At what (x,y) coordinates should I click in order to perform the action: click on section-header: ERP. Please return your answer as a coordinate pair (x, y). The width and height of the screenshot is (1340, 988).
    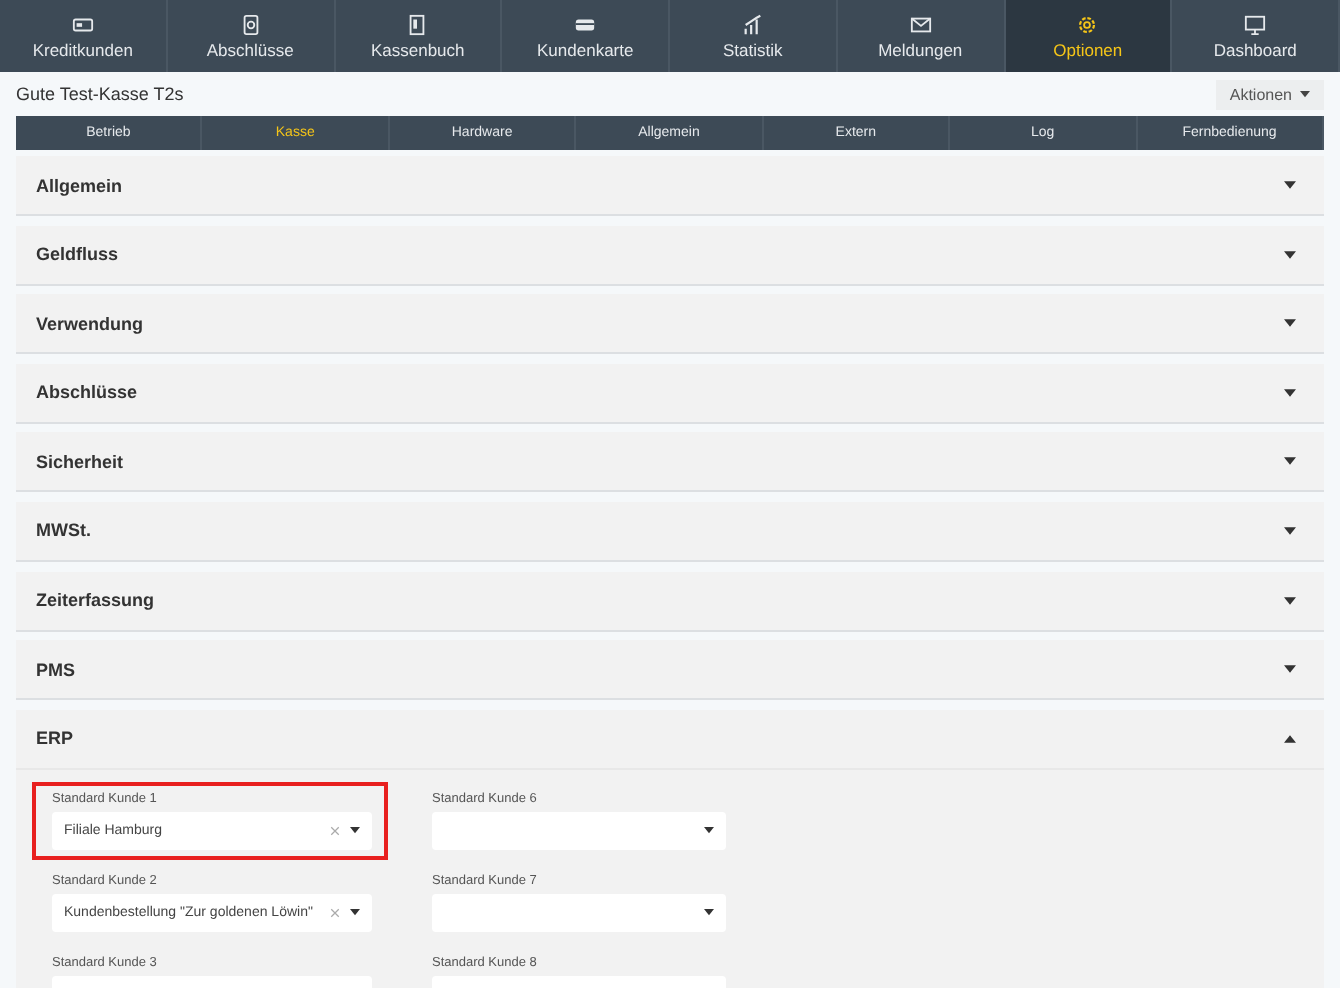
    Looking at the image, I should click on (670, 738).